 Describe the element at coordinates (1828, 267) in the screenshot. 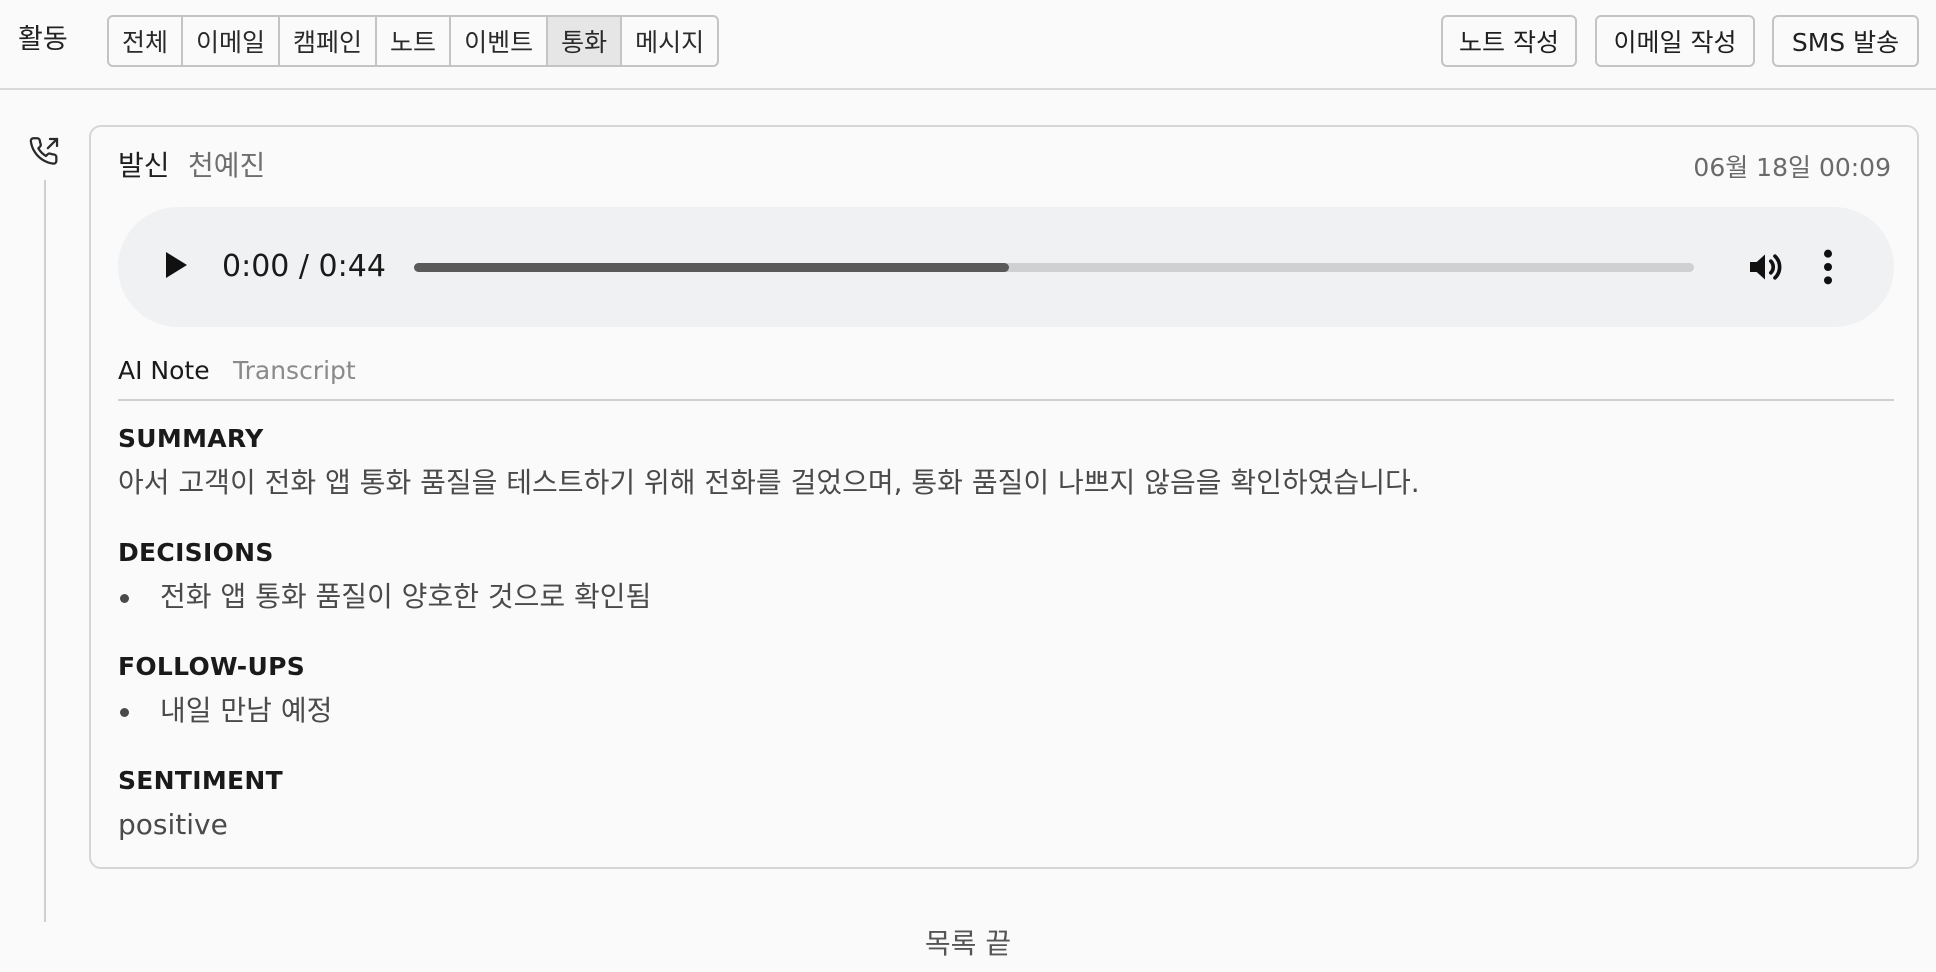

I see `more-options-icon` at that location.